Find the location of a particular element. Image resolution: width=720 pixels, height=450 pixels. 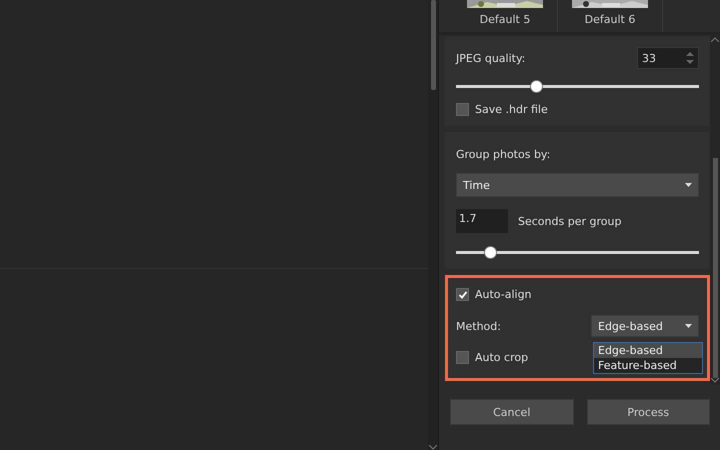

preset-label: Default 6 is located at coordinates (610, 19).